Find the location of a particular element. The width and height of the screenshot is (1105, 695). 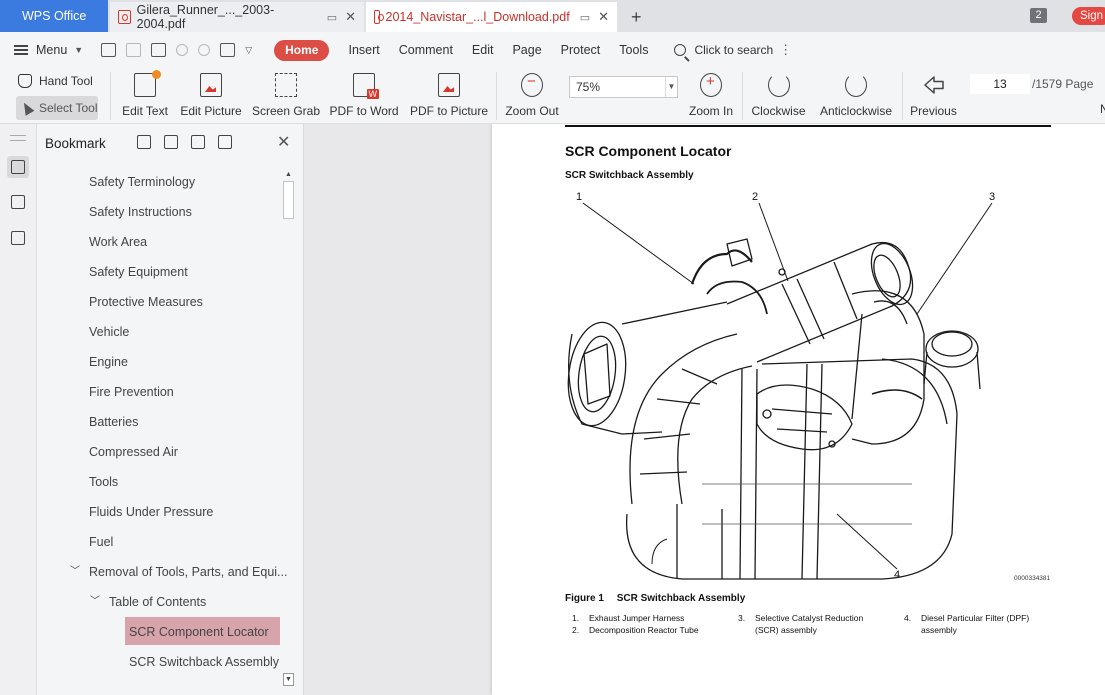

pdf-to-word-button: PDF to Word is located at coordinates (364, 96).